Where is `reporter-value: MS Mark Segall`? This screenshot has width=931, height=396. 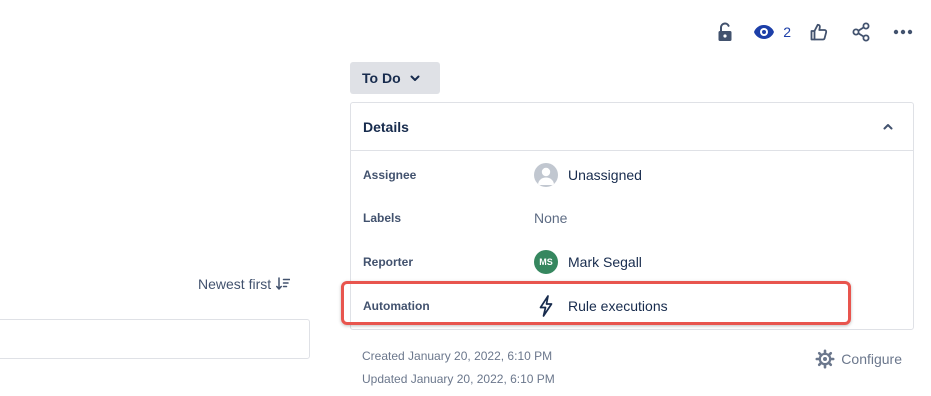 reporter-value: MS Mark Segall is located at coordinates (588, 262).